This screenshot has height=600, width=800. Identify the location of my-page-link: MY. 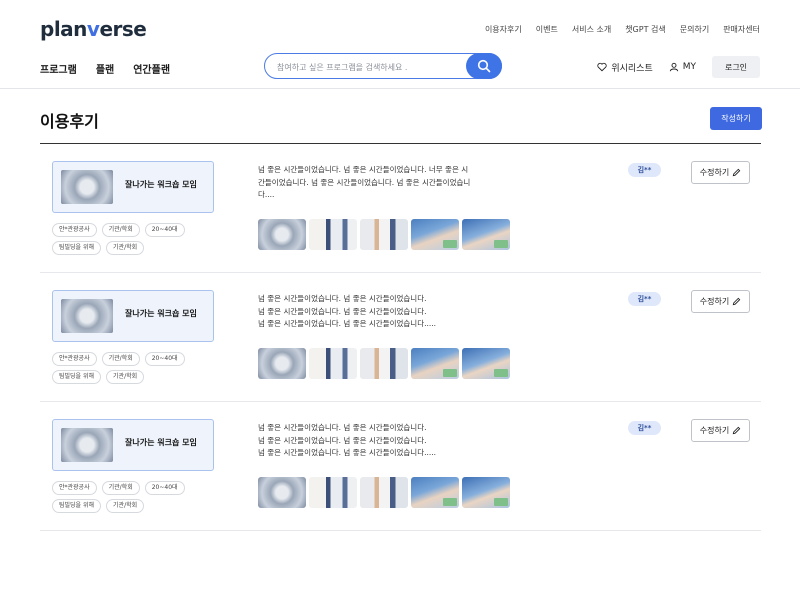
(682, 67).